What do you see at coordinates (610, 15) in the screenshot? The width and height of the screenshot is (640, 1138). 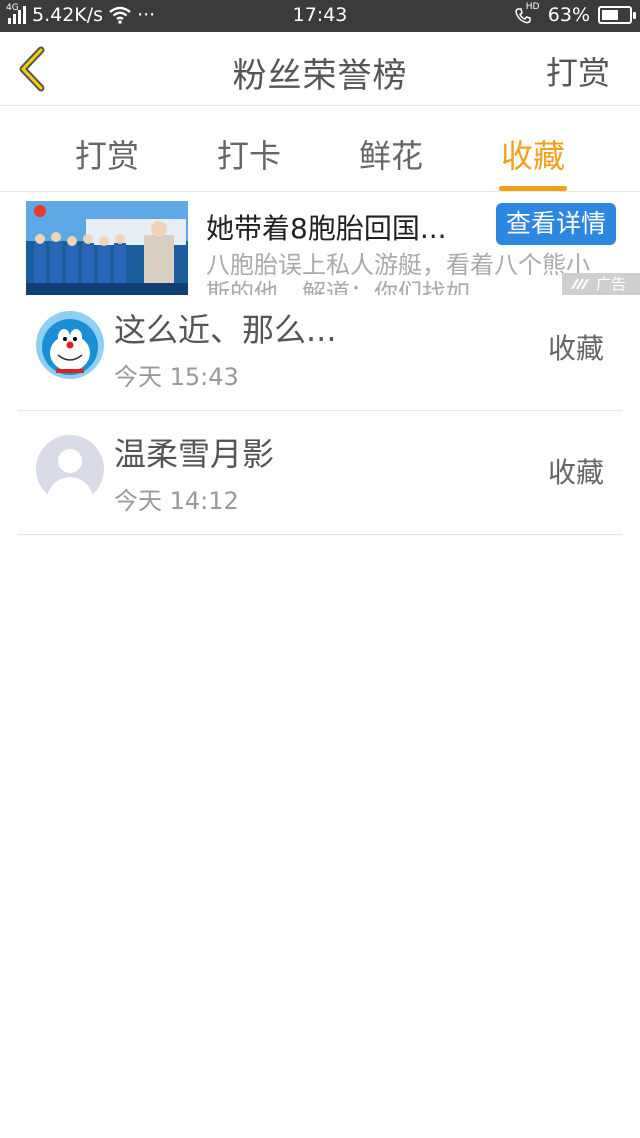 I see `battery-fill` at bounding box center [610, 15].